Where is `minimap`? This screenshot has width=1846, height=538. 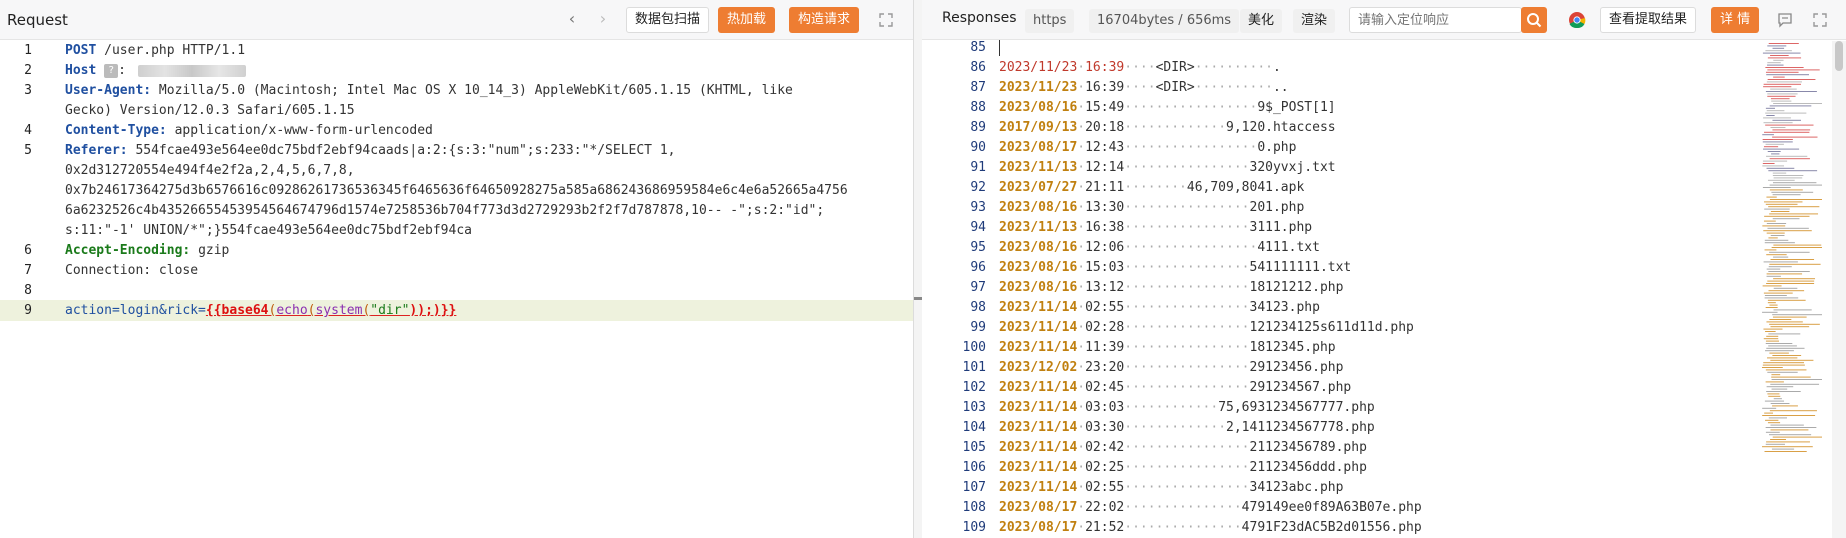 minimap is located at coordinates (1792, 289).